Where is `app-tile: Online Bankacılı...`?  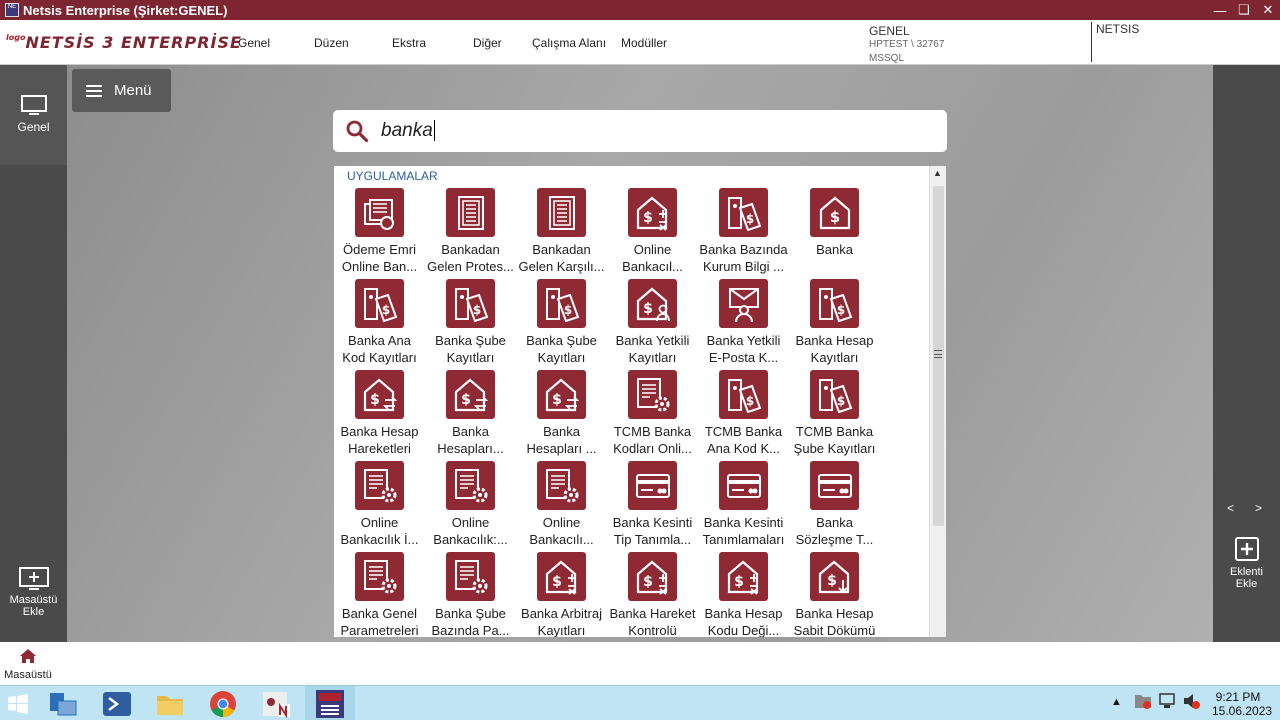 app-tile: Online Bankacılı... is located at coordinates (561, 504).